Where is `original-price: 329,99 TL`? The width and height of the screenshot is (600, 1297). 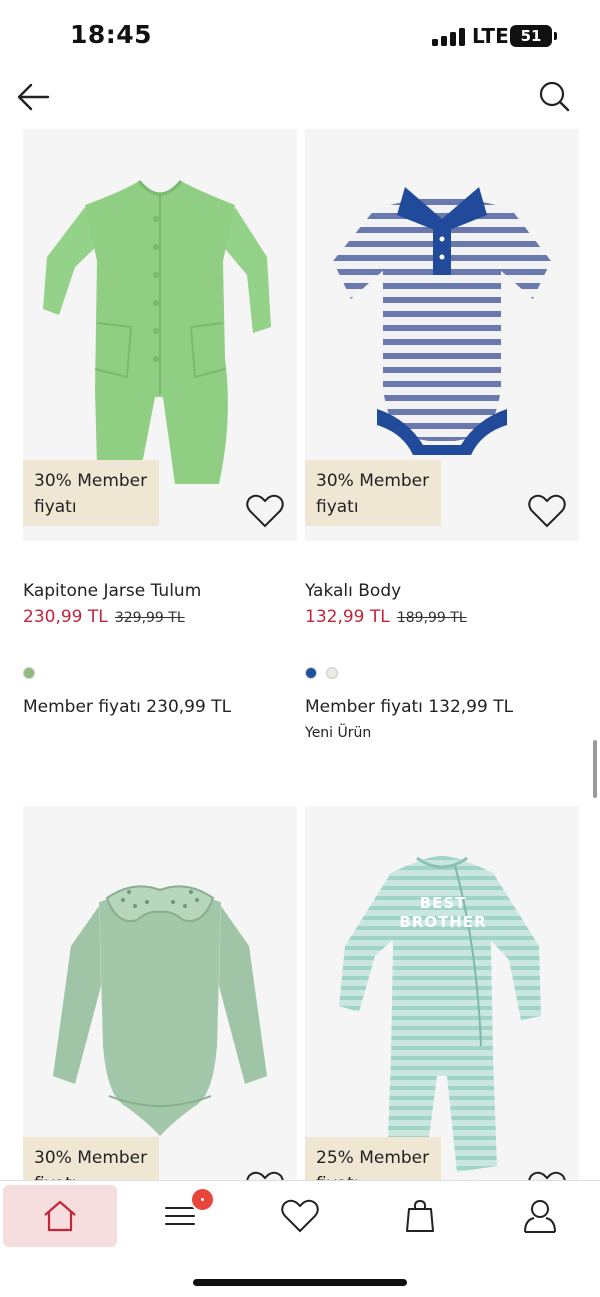
original-price: 329,99 TL is located at coordinates (149, 618).